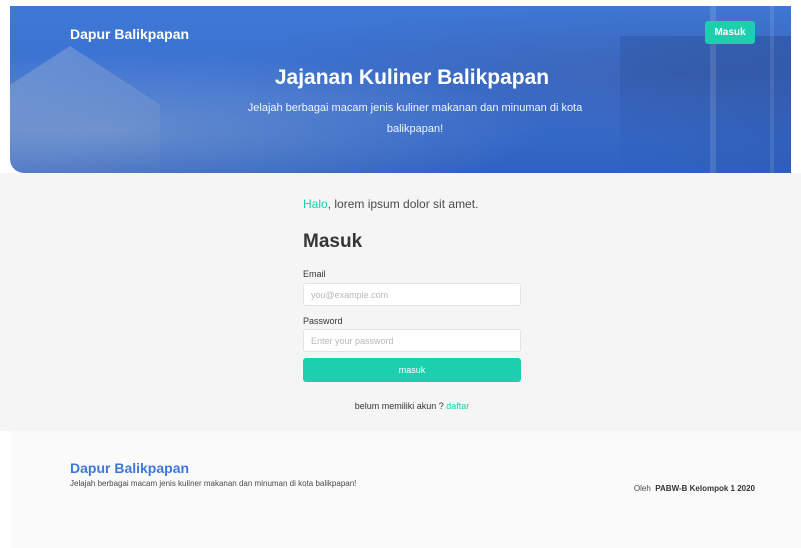 The image size is (801, 548). I want to click on hero-title: Jajanan Kuliner Balikpapan, so click(412, 77).